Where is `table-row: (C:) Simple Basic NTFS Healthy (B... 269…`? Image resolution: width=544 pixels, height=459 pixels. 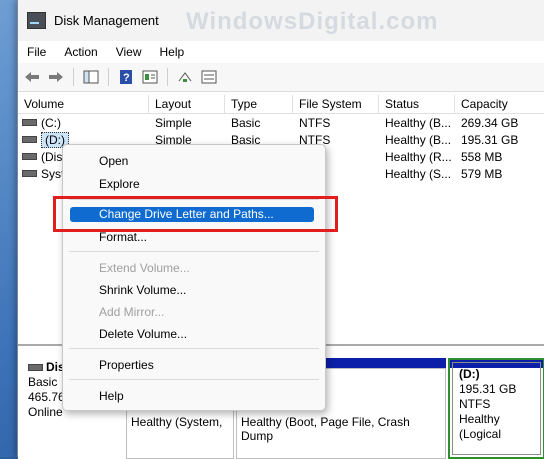 table-row: (C:) Simple Basic NTFS Healthy (B... 269… is located at coordinates (281, 122).